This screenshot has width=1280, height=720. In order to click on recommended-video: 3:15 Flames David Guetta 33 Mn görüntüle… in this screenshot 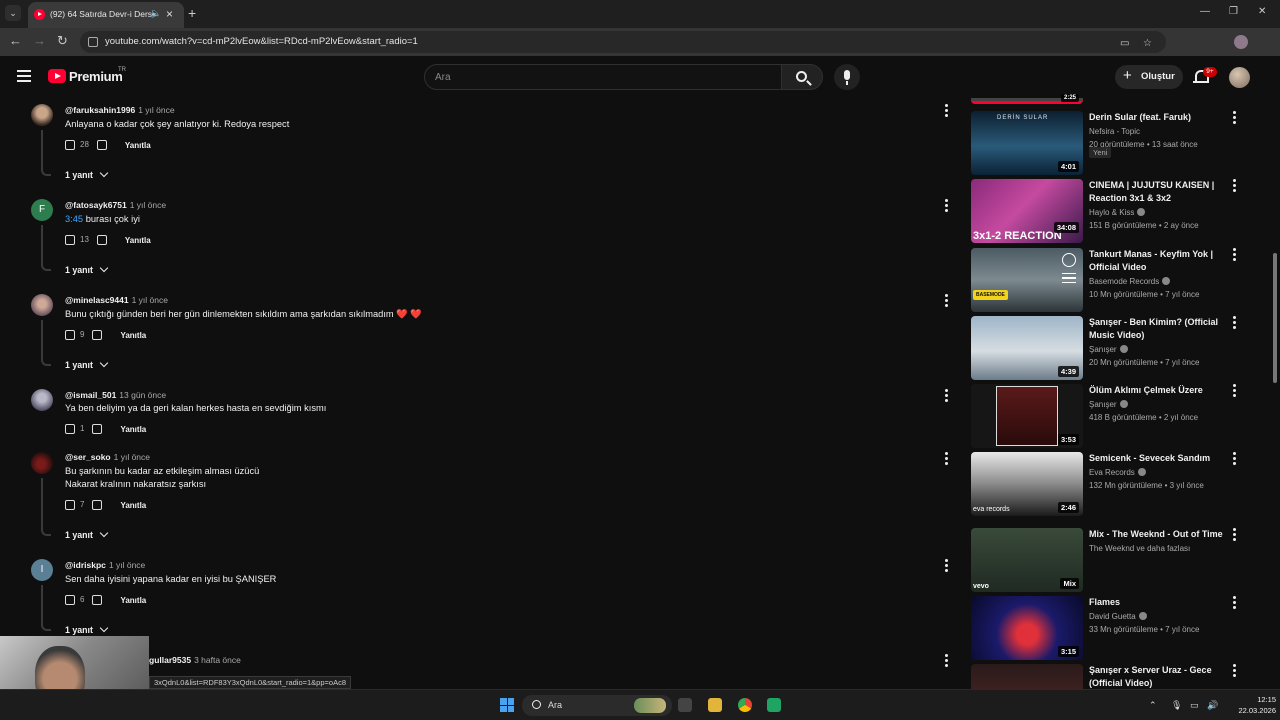, I will do `click(1111, 628)`.